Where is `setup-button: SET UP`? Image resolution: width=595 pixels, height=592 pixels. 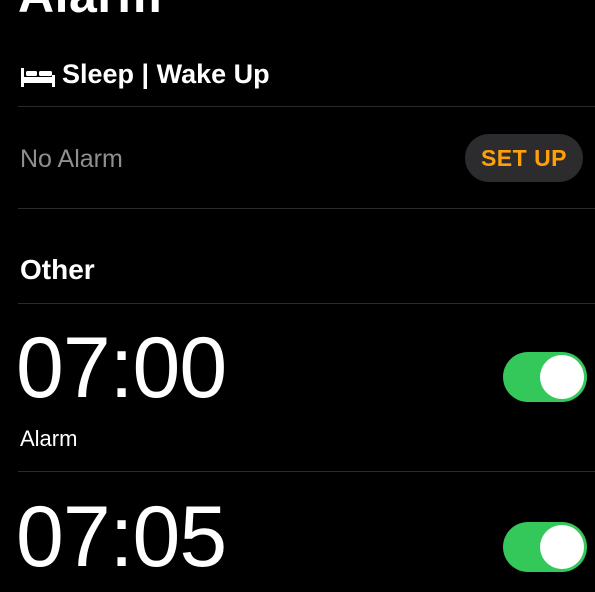 setup-button: SET UP is located at coordinates (524, 158).